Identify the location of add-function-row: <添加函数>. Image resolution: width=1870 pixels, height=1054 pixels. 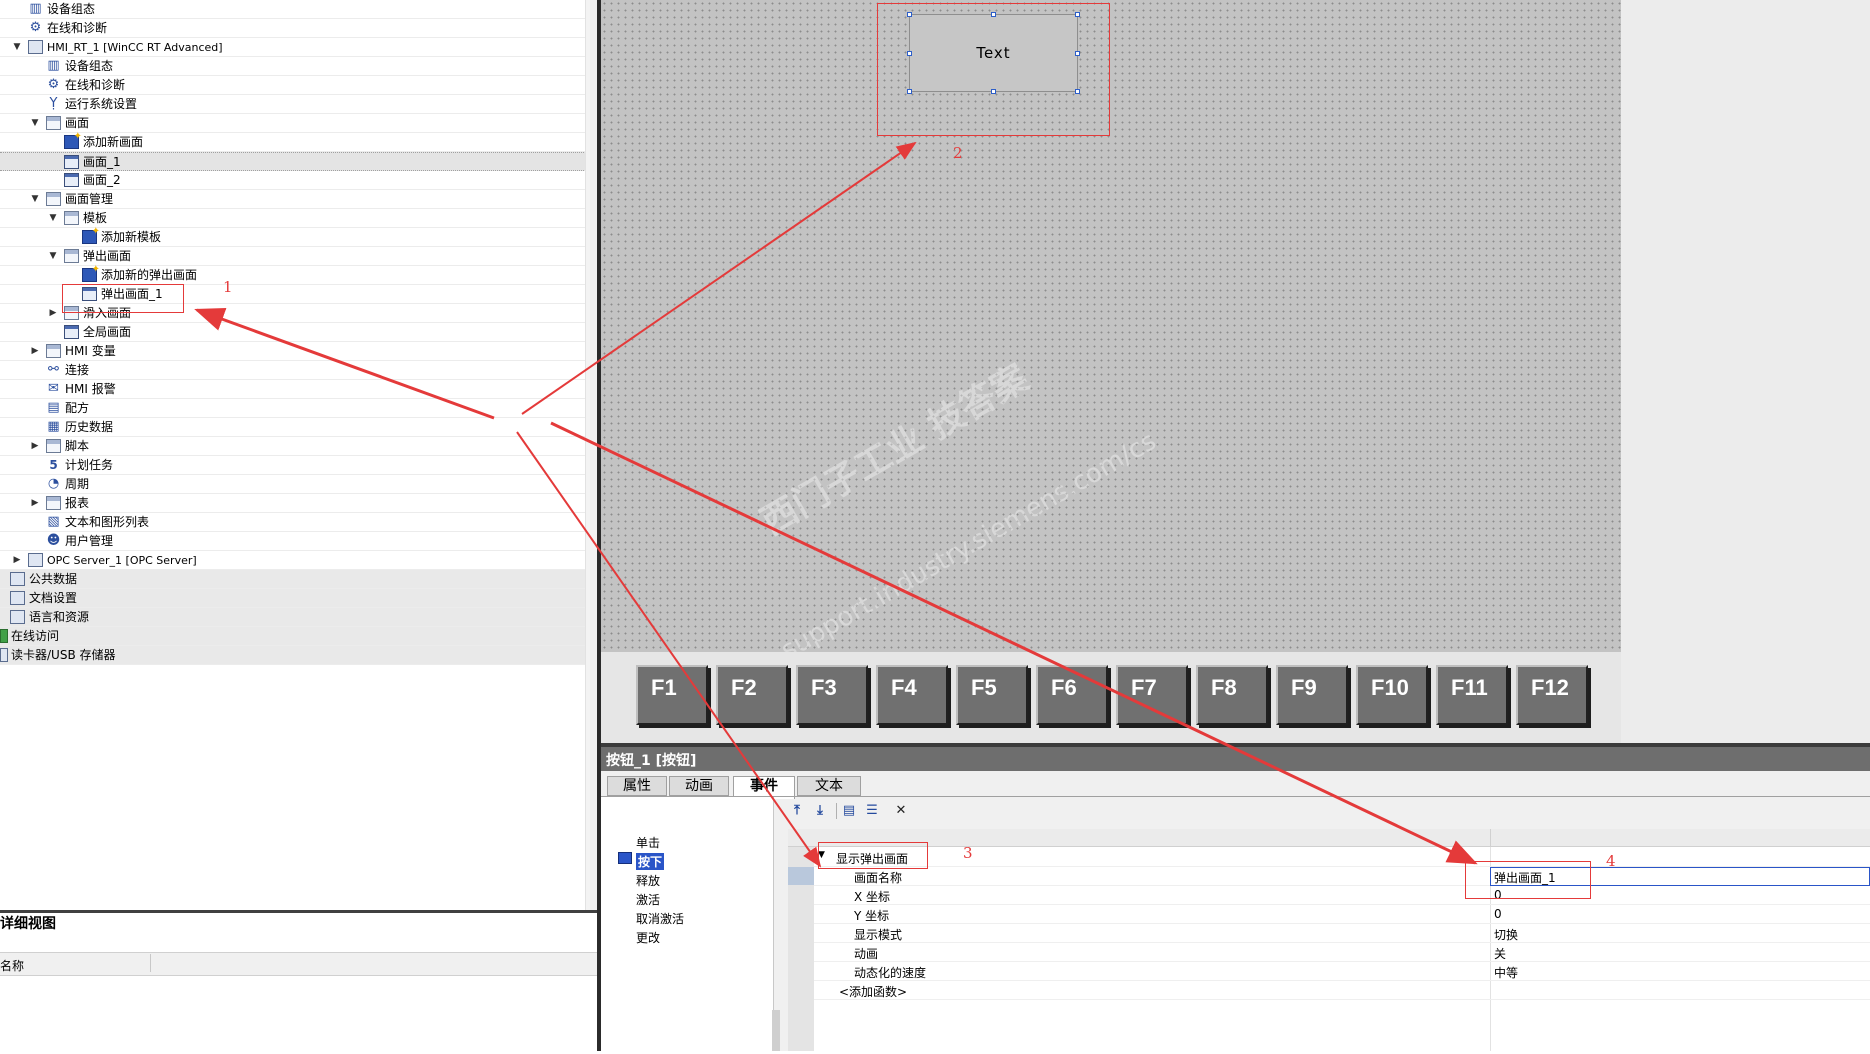
(1342, 990).